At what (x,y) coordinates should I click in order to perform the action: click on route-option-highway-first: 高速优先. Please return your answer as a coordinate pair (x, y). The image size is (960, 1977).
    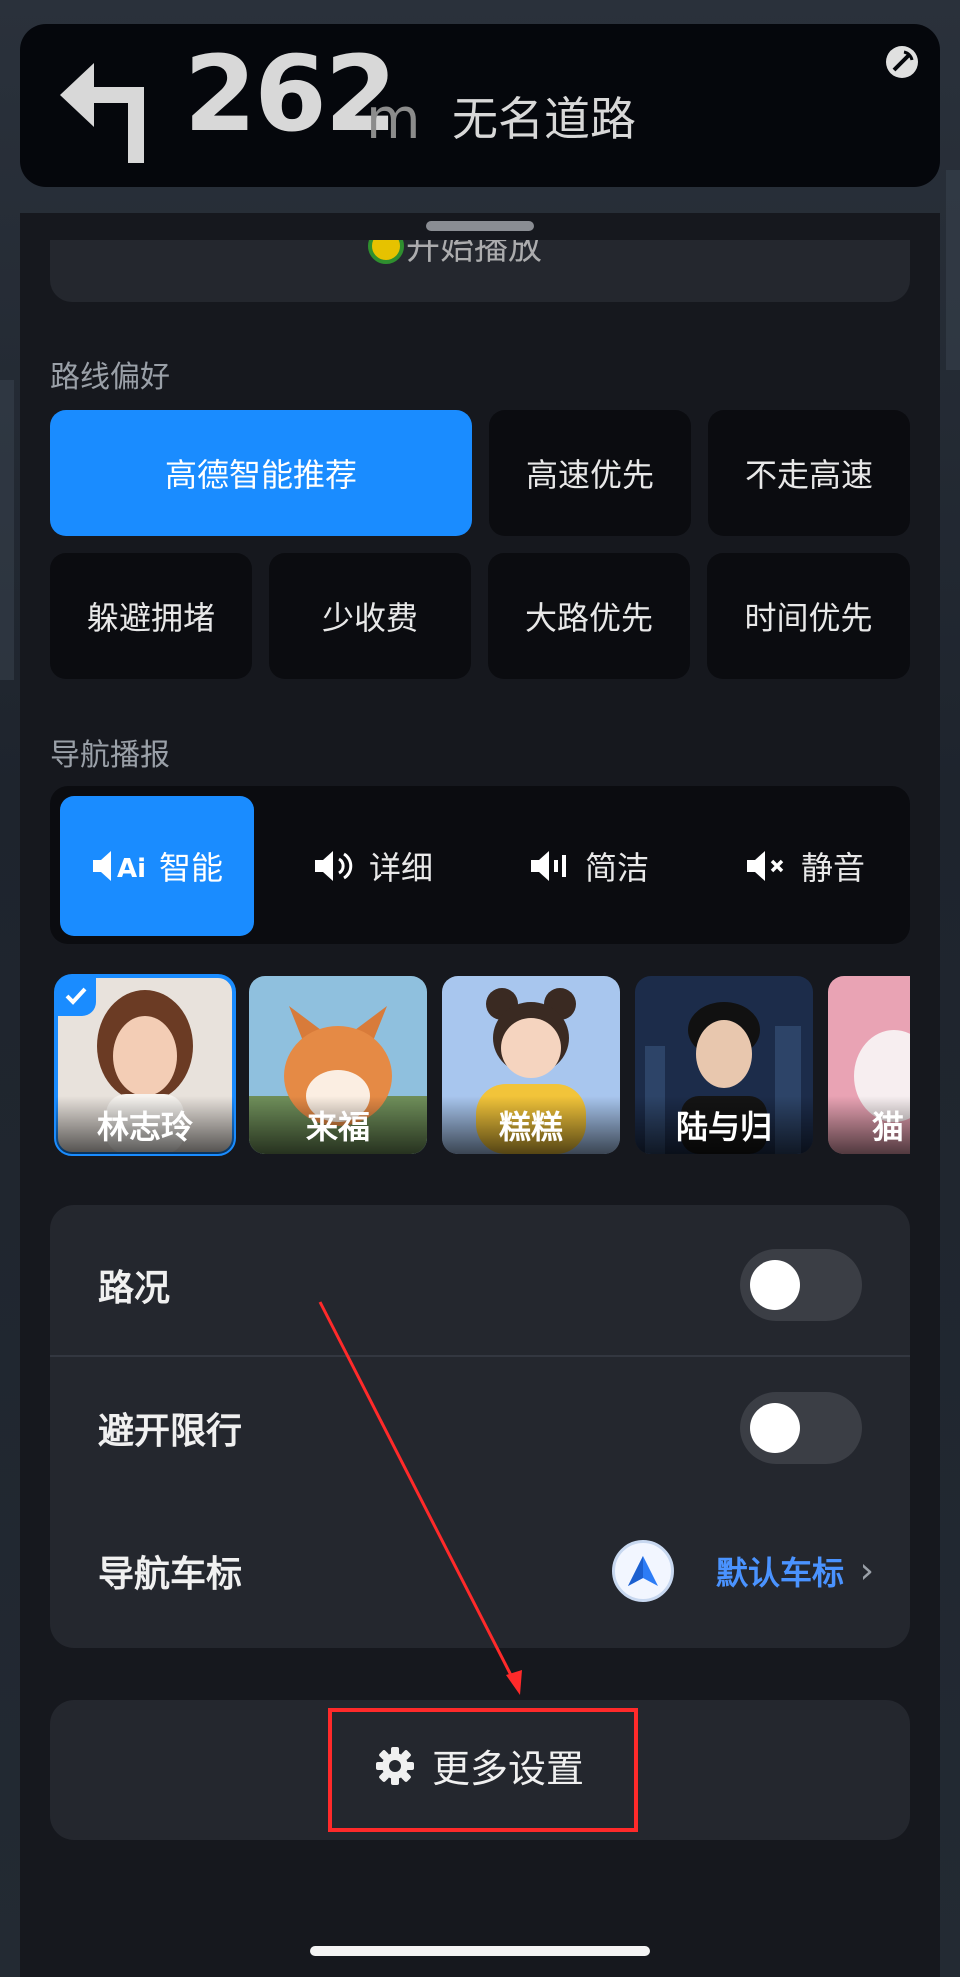
    Looking at the image, I should click on (590, 473).